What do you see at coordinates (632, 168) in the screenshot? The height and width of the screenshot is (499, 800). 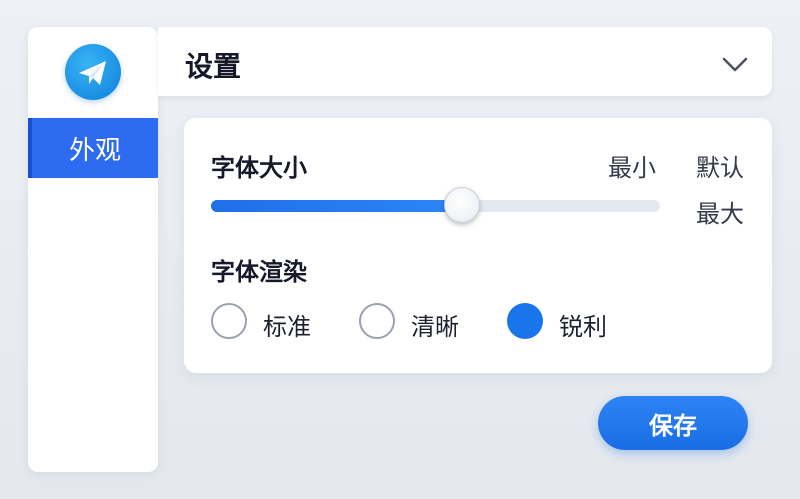 I see `slider-min-label: 最小` at bounding box center [632, 168].